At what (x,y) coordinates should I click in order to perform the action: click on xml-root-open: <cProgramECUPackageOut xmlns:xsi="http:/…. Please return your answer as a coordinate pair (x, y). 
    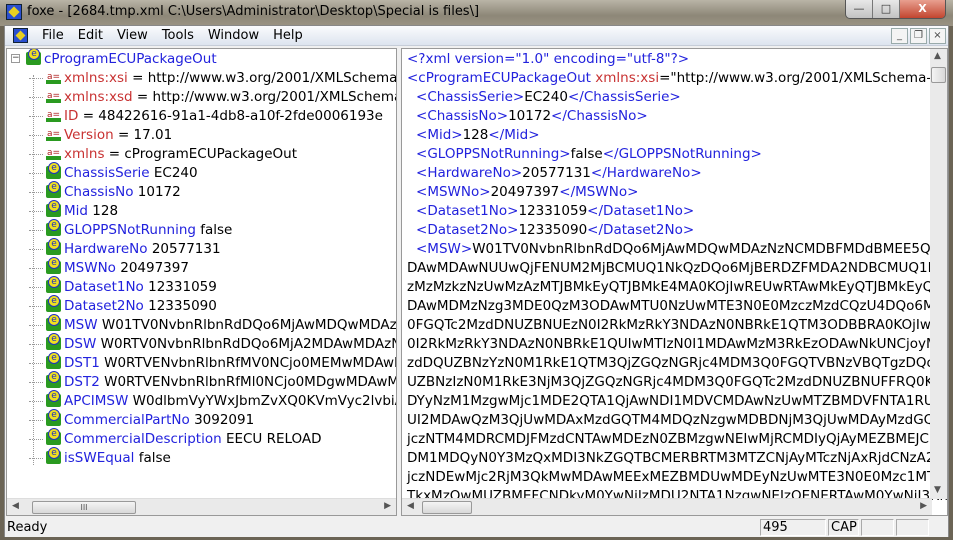
    Looking at the image, I should click on (677, 78).